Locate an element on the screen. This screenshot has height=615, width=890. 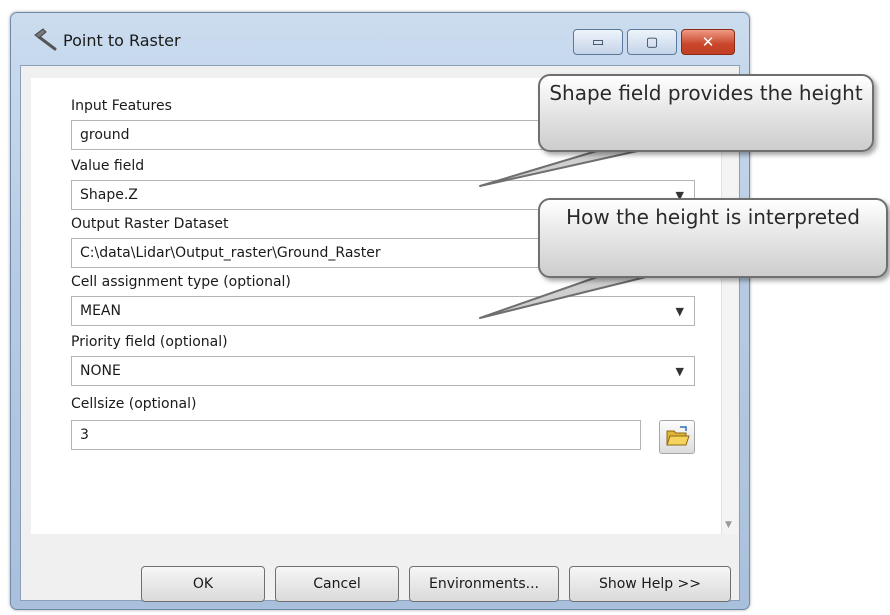
input-features-field: ground is located at coordinates (331, 135).